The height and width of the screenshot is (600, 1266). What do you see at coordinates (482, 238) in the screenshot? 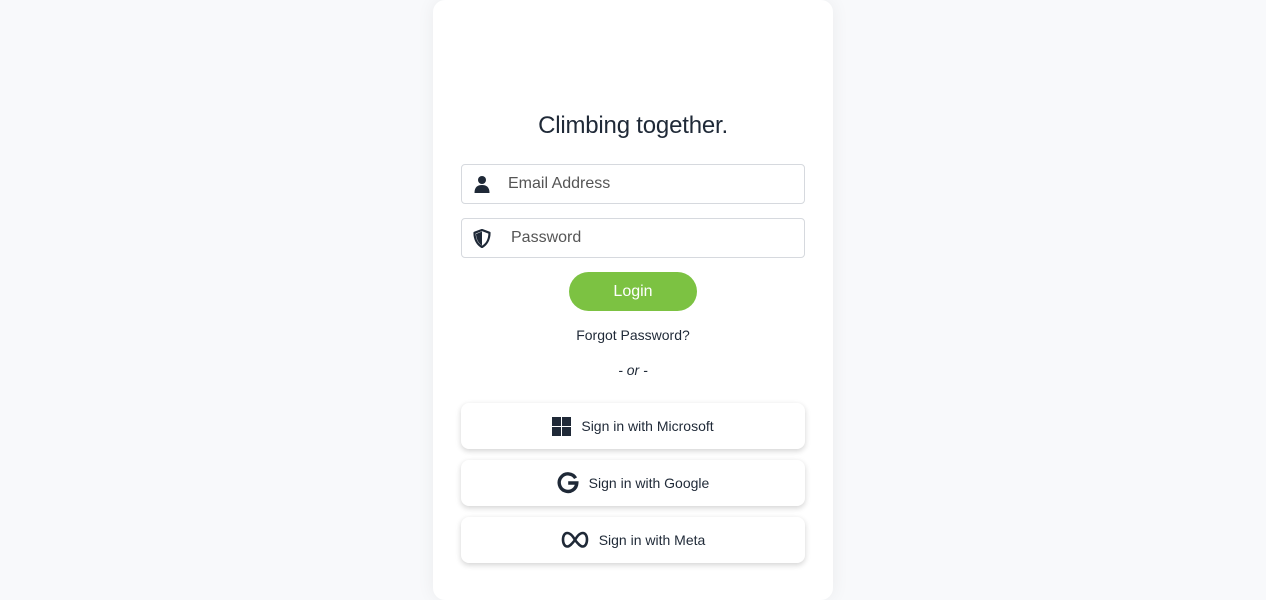
I see `shield-icon` at bounding box center [482, 238].